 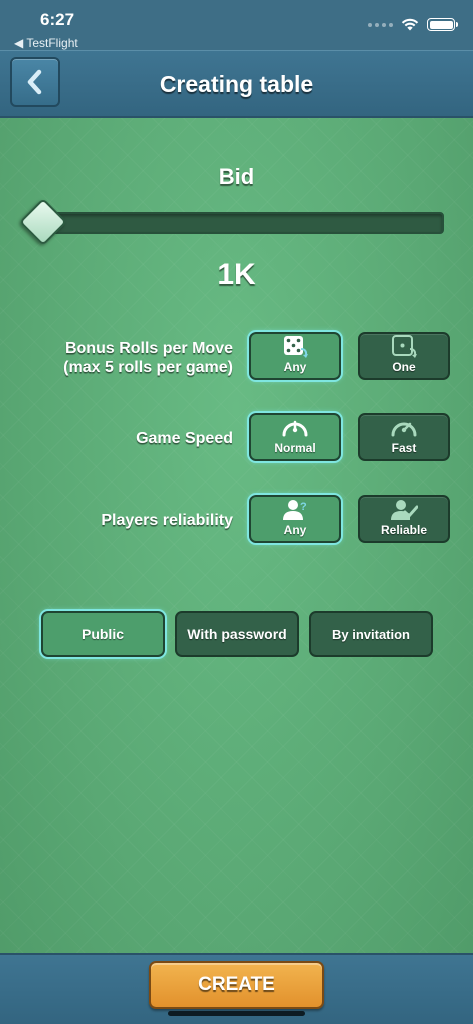 What do you see at coordinates (236, 176) in the screenshot?
I see `bid-label: Bid` at bounding box center [236, 176].